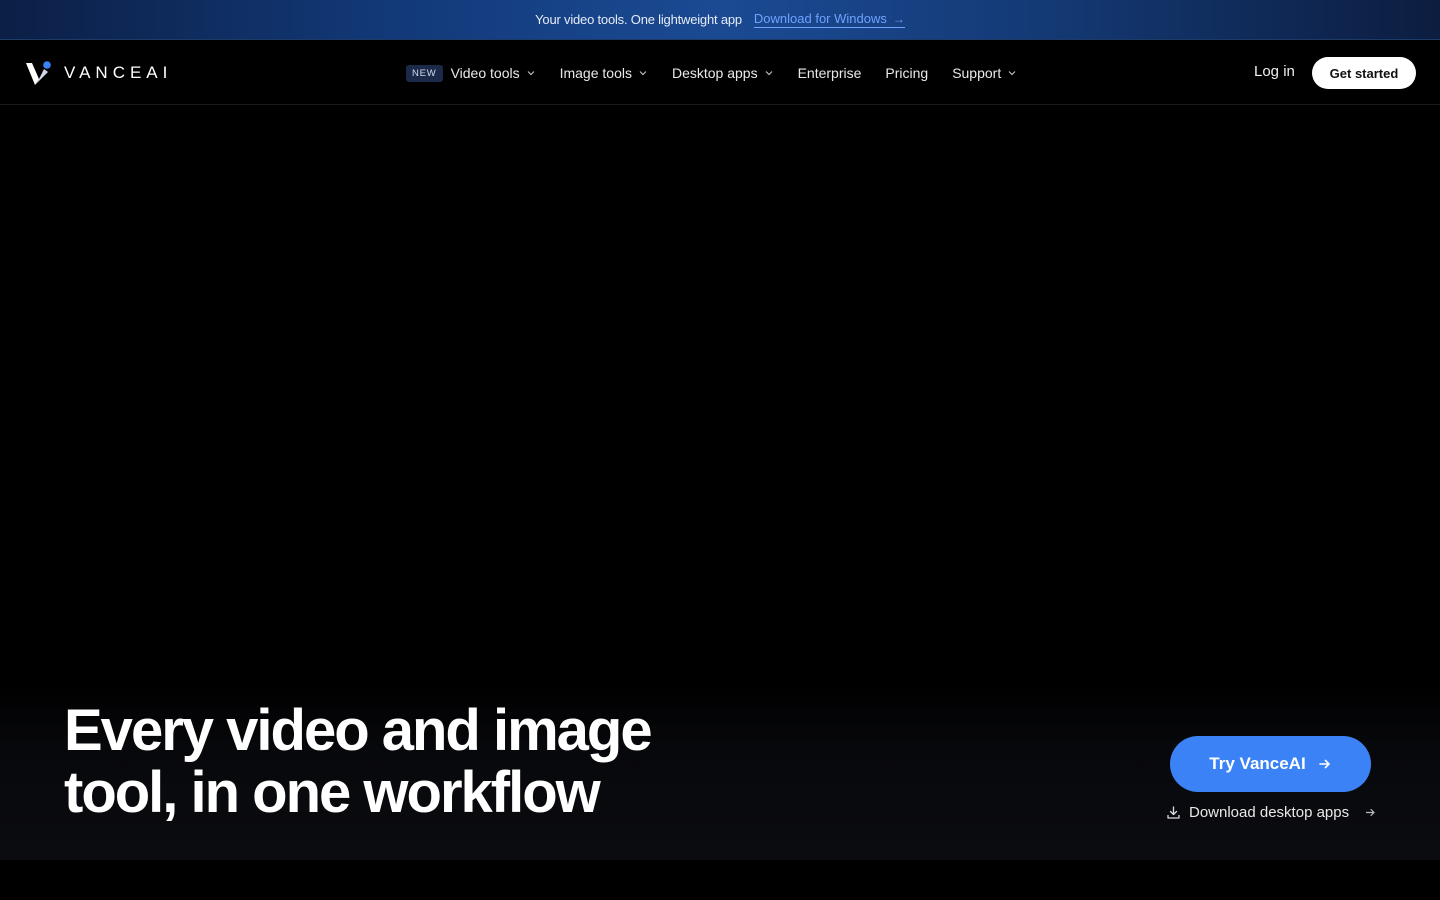 Image resolution: width=1440 pixels, height=900 pixels. Describe the element at coordinates (595, 73) in the screenshot. I see `nav-item-label: Image tools` at that location.